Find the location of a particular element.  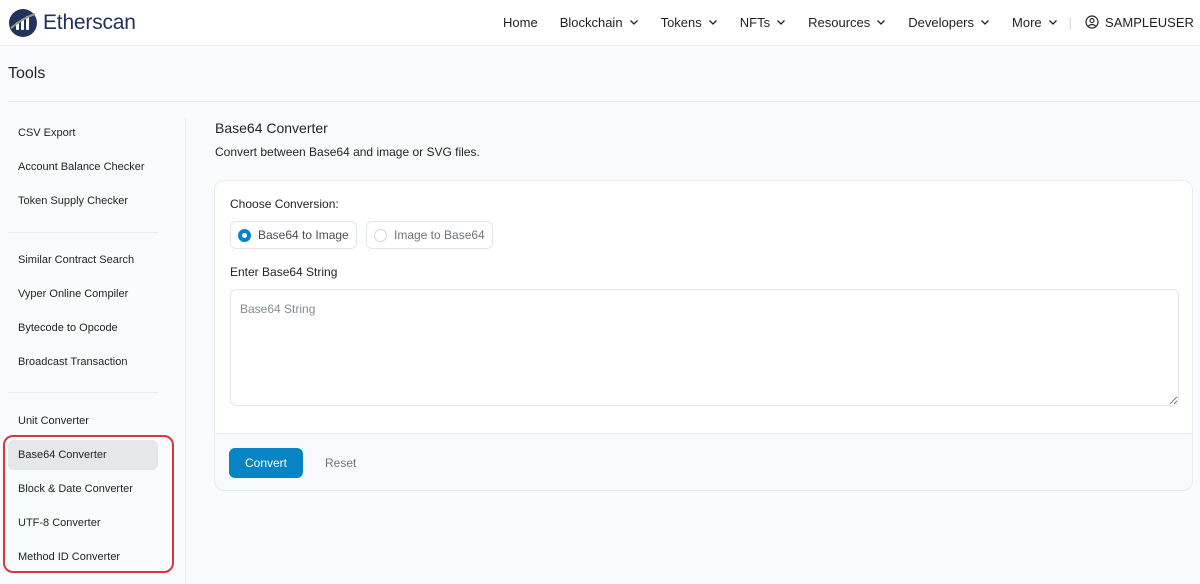

sidebar-item-account-balance-checker: Account Balance Checker is located at coordinates (83, 167).